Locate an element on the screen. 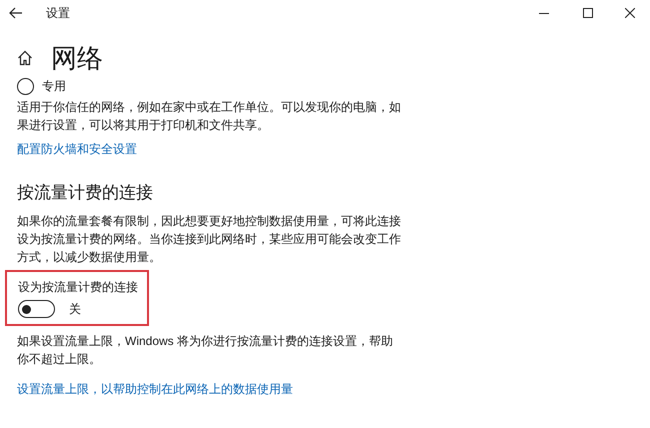 The width and height of the screenshot is (650, 428). radio-label: 专用 is located at coordinates (54, 86).